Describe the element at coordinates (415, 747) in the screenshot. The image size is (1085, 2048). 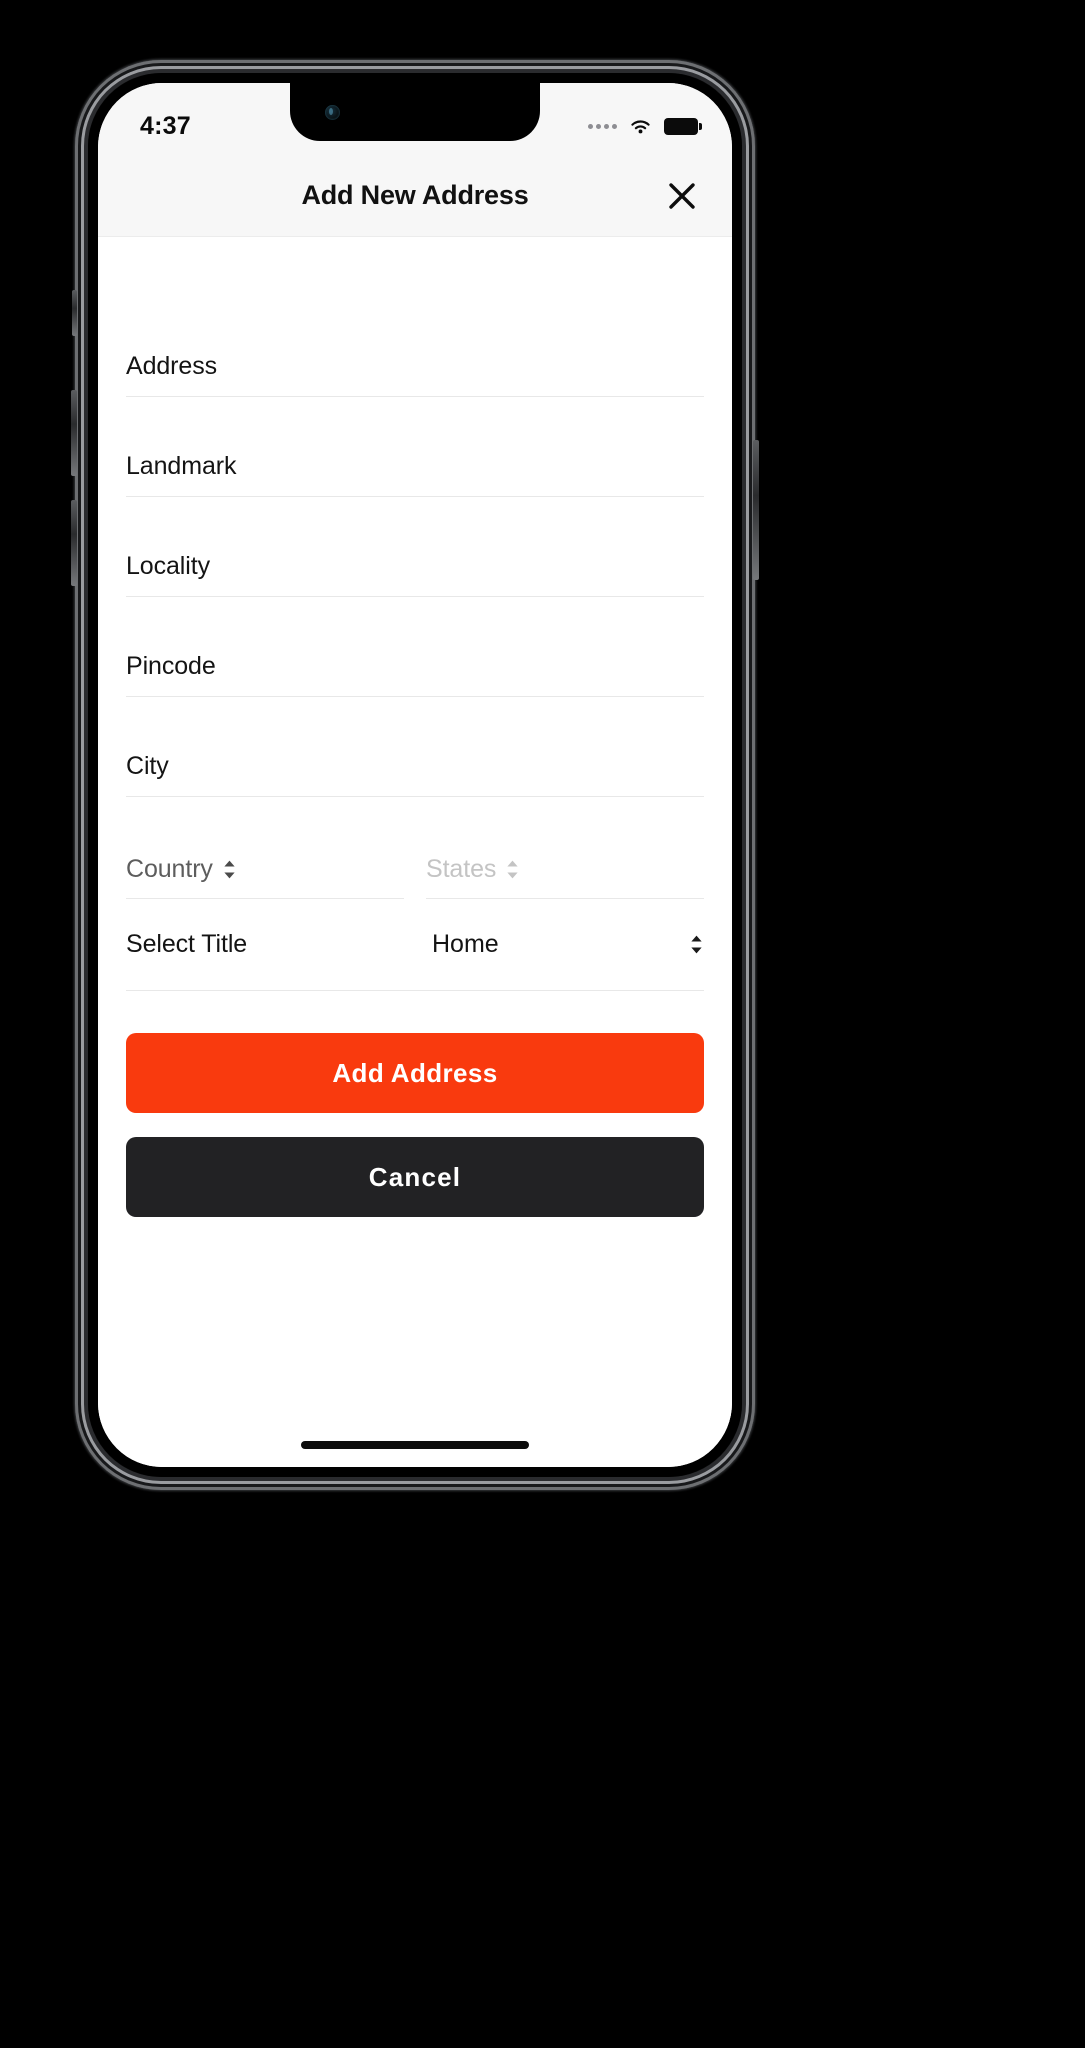
I see `field-city: City` at that location.